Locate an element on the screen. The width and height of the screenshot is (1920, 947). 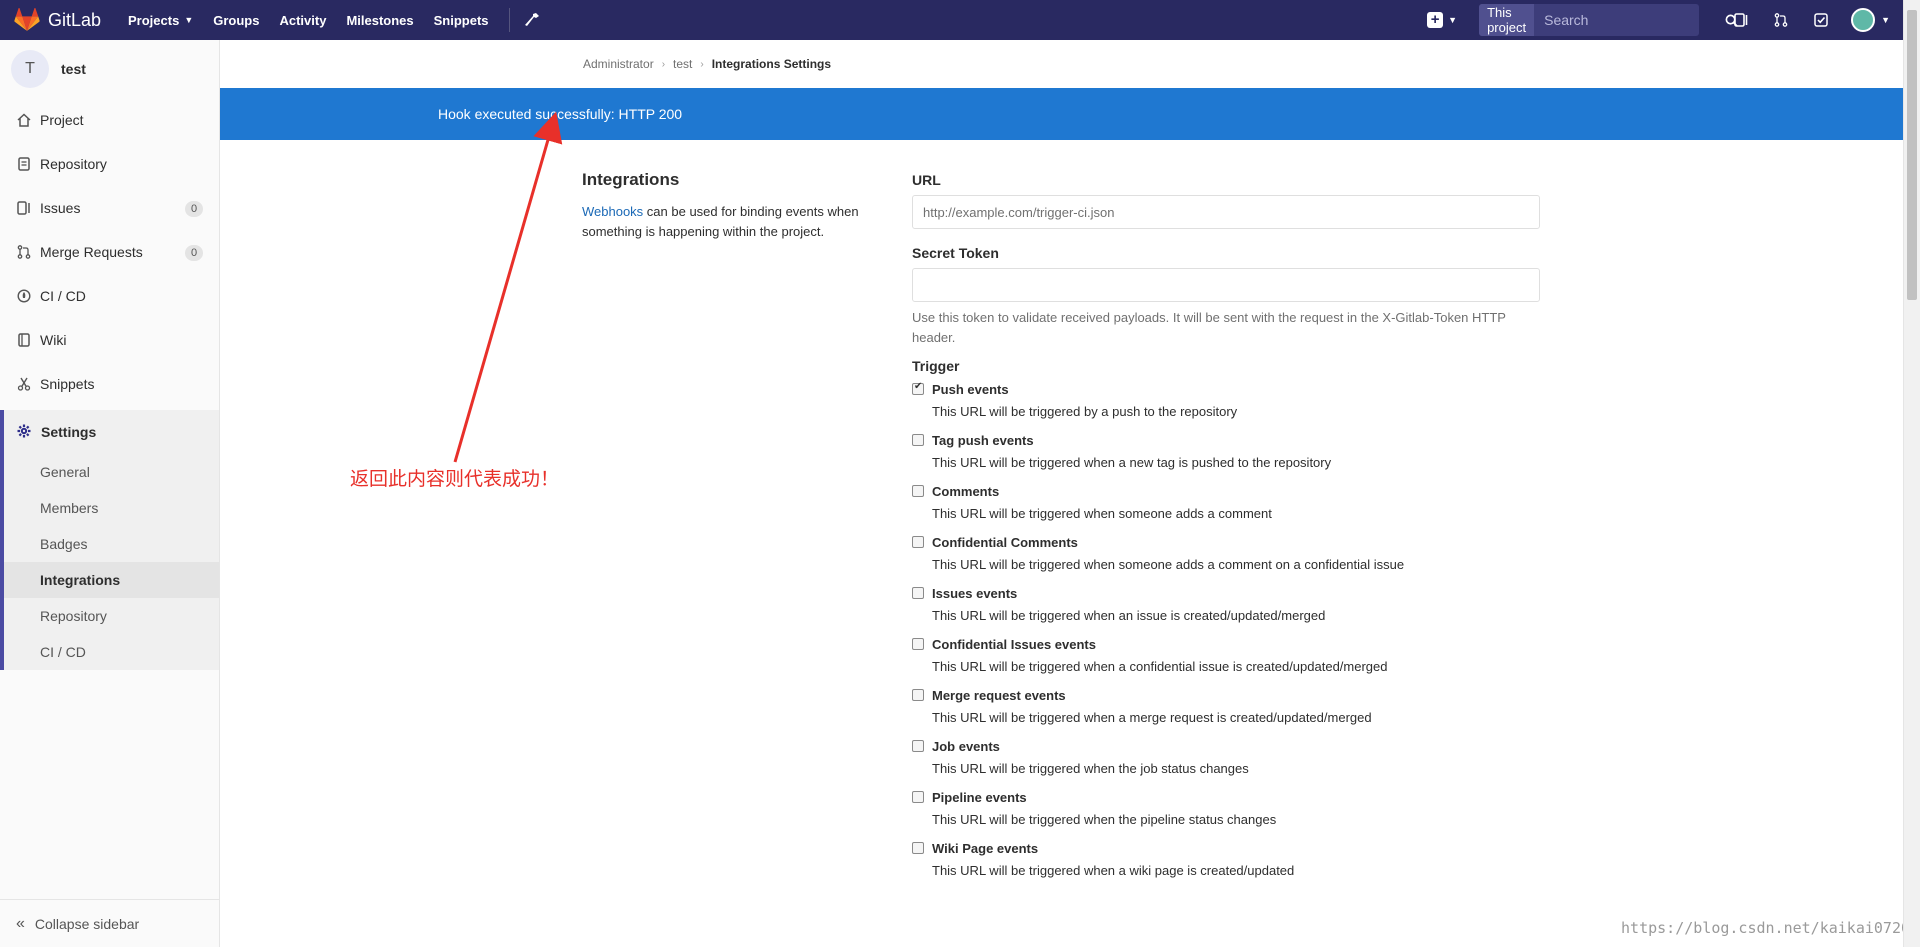
sidebar-item-issues: Issues 0 is located at coordinates (109, 208).